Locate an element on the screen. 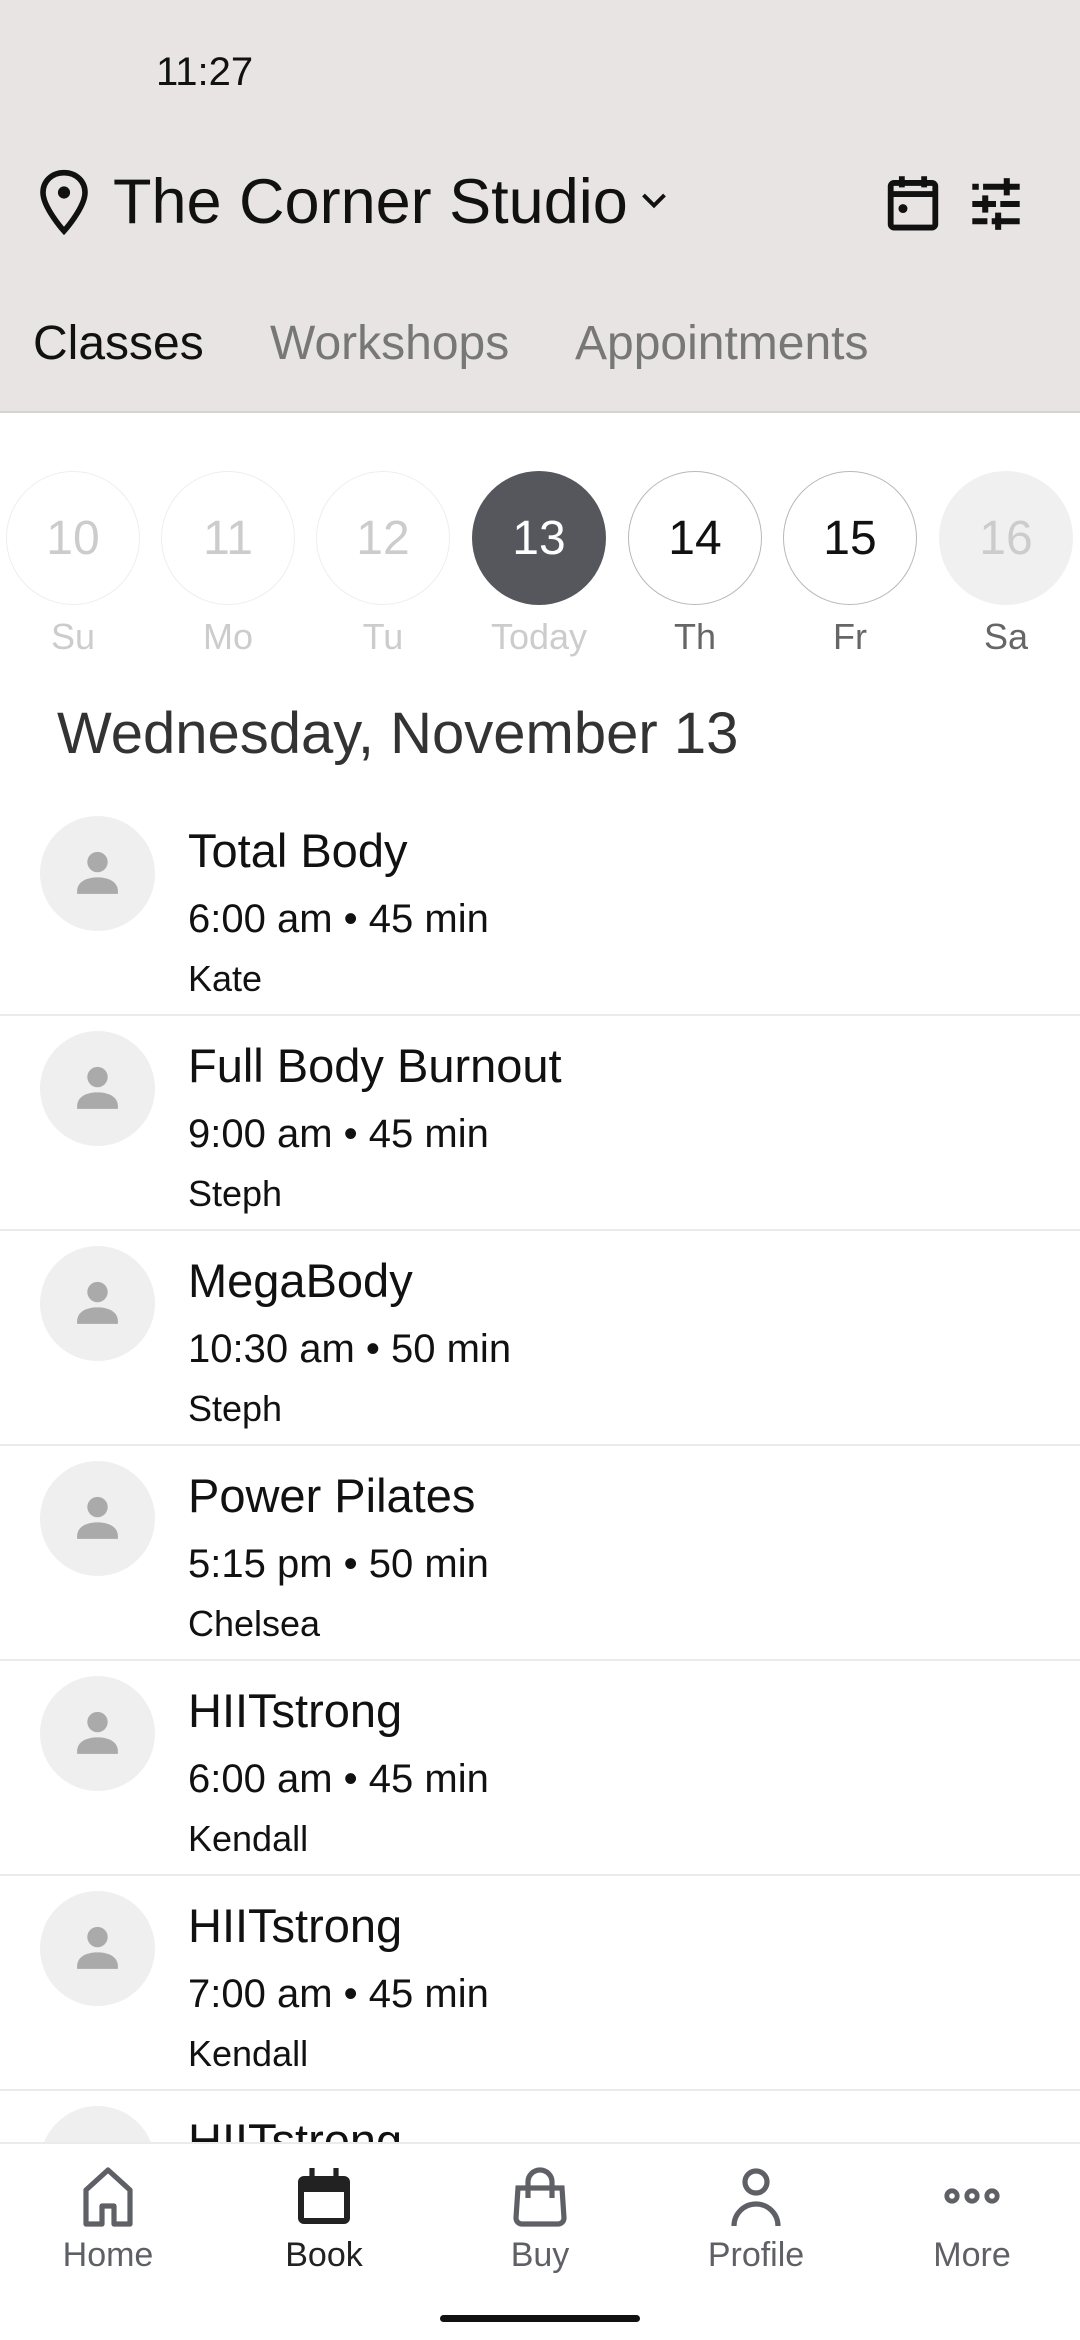  nav-profile: Profile is located at coordinates (756, 2219).